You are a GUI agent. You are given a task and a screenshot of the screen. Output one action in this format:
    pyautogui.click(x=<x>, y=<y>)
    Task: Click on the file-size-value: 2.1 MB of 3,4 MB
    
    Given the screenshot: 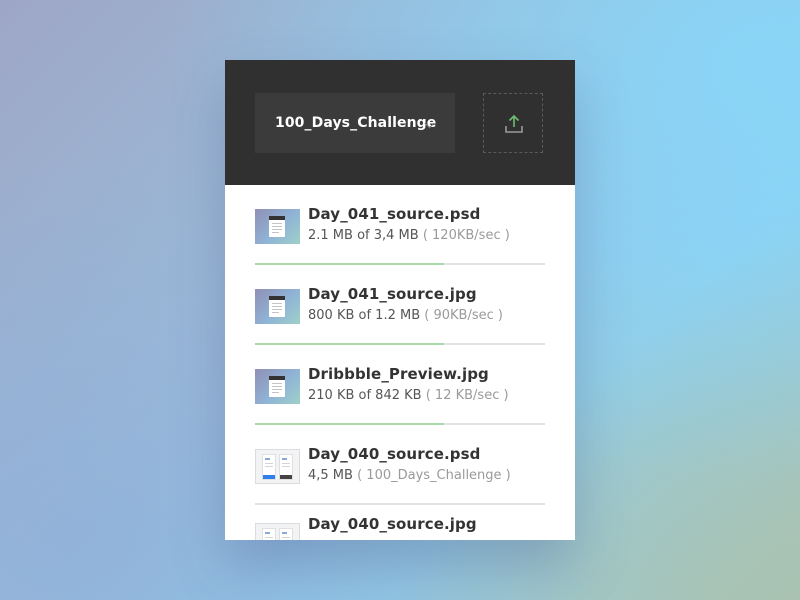 What is the action you would take?
    pyautogui.click(x=363, y=235)
    